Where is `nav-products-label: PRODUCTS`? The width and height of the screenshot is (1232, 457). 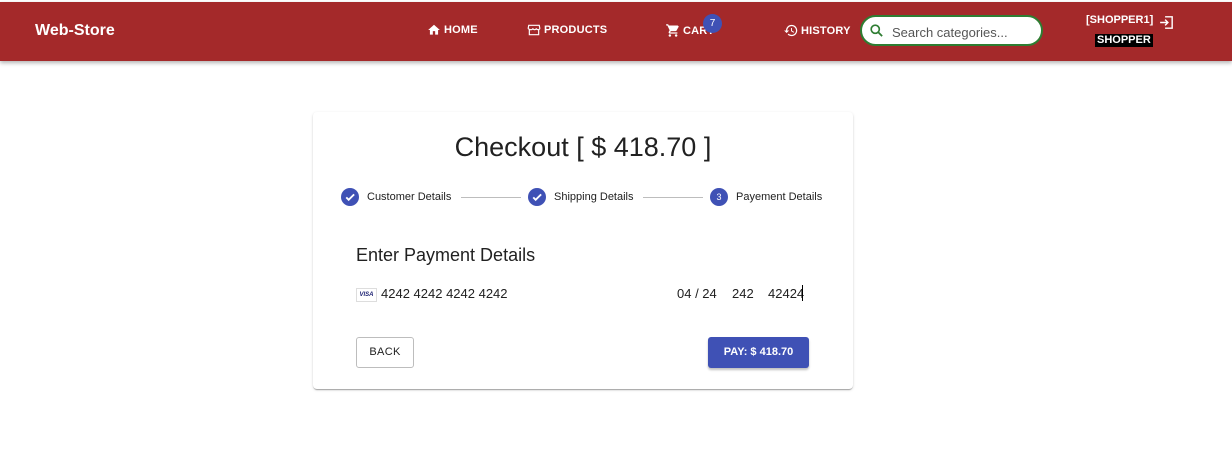 nav-products-label: PRODUCTS is located at coordinates (576, 30).